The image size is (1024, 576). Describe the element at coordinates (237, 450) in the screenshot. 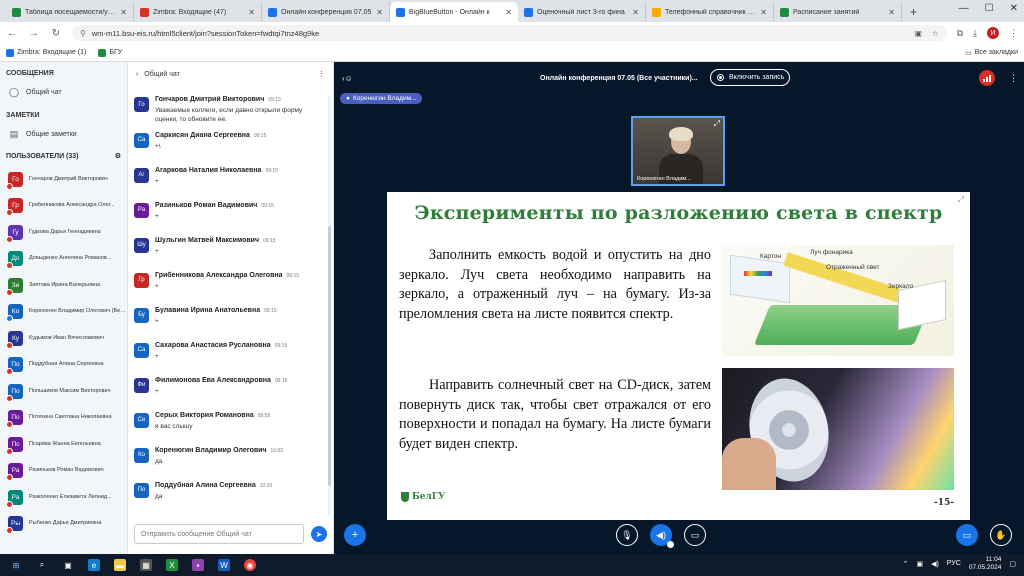

I see `message-sender: Коренюгин Владимир Олегович 10:02` at that location.